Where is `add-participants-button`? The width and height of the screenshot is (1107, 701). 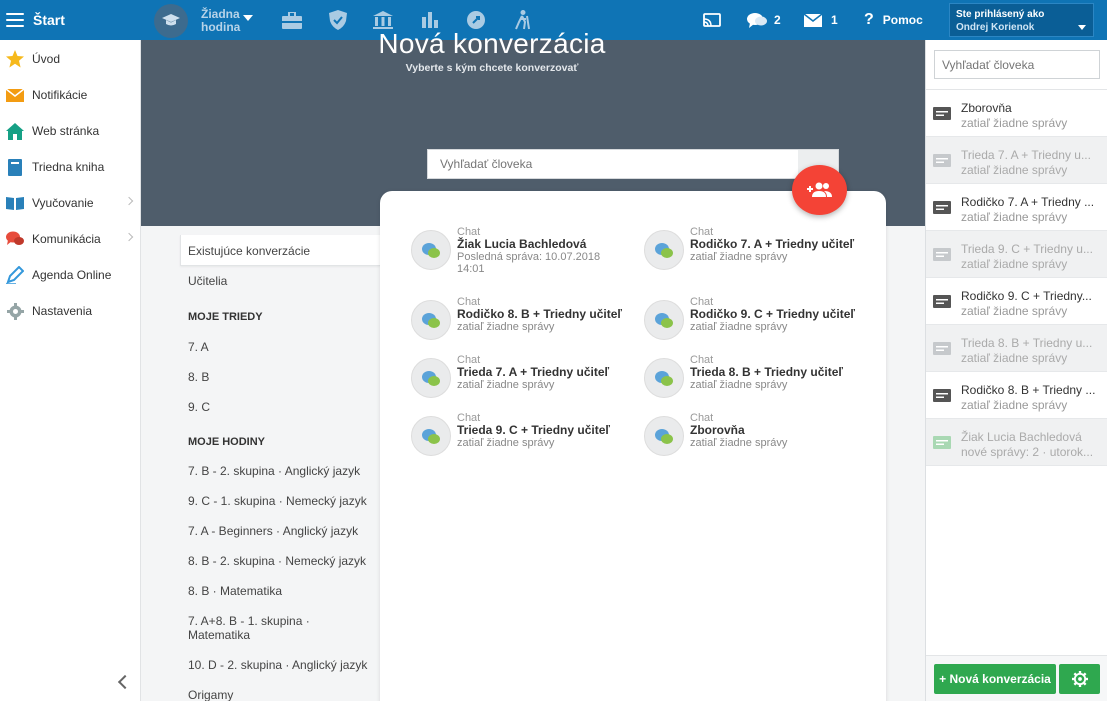
add-participants-button is located at coordinates (819, 190).